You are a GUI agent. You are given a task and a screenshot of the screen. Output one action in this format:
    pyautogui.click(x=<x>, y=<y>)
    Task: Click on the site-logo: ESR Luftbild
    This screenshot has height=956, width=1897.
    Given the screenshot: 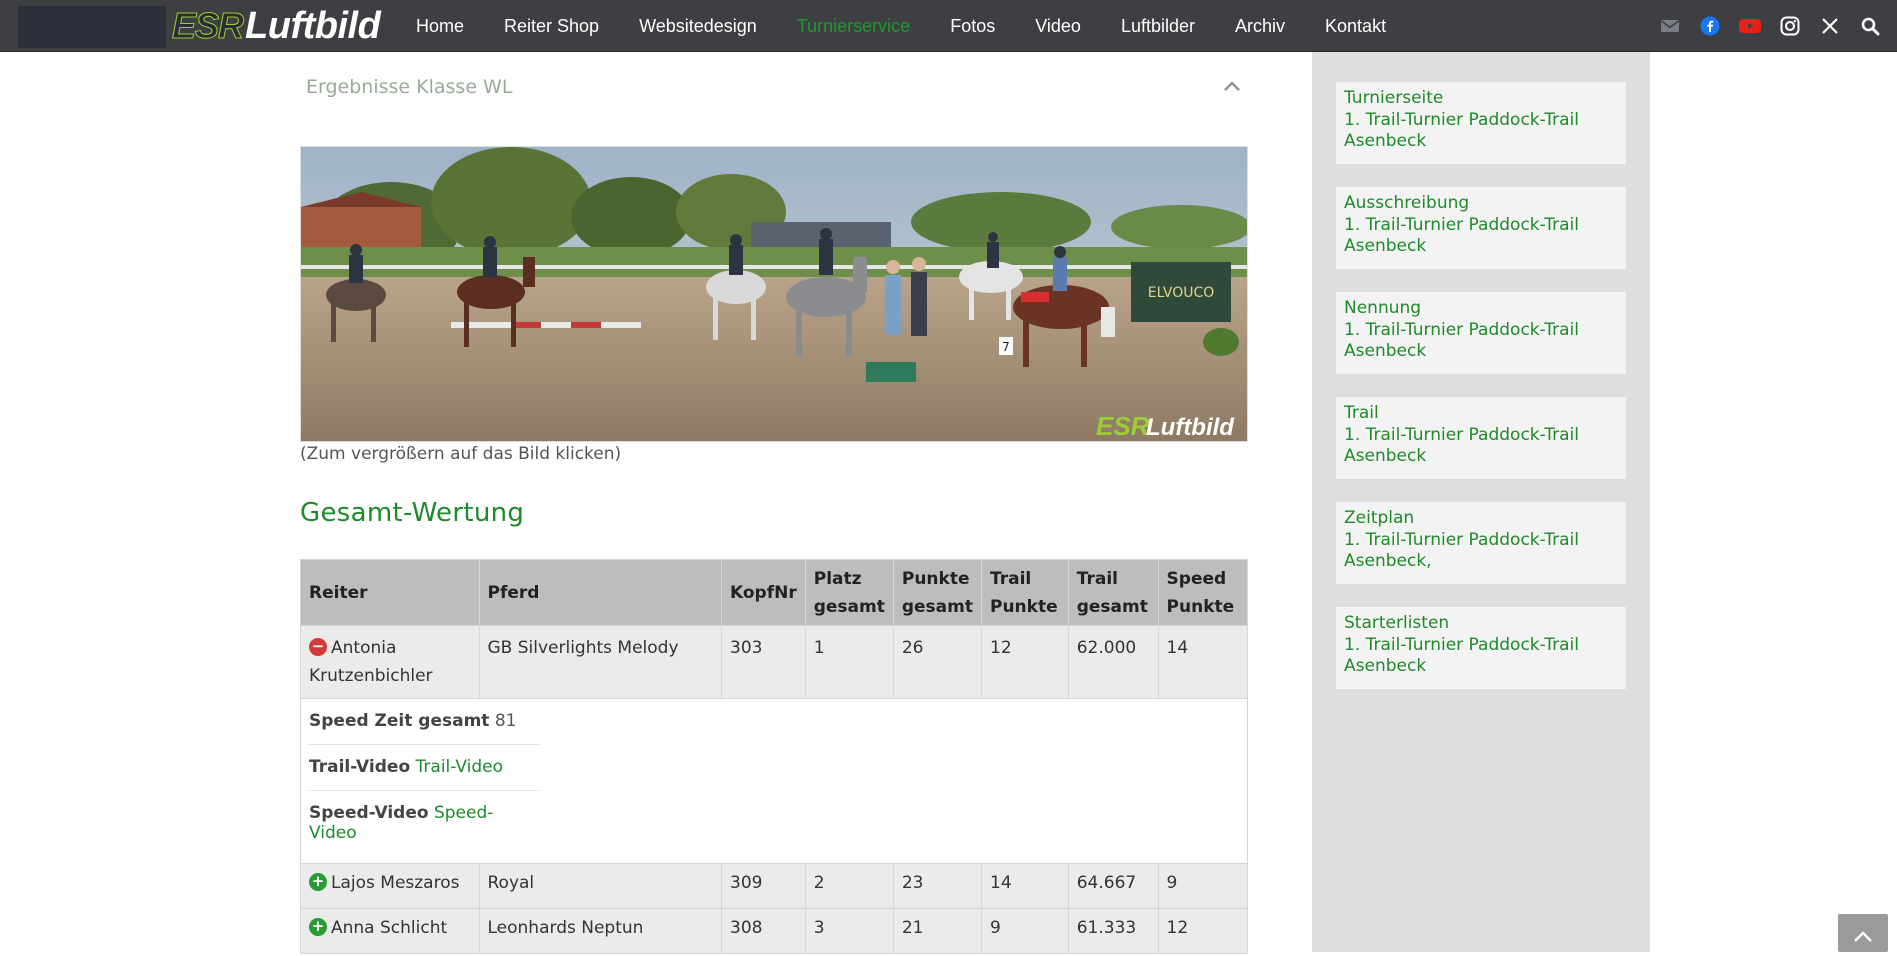 What is the action you would take?
    pyautogui.click(x=276, y=26)
    